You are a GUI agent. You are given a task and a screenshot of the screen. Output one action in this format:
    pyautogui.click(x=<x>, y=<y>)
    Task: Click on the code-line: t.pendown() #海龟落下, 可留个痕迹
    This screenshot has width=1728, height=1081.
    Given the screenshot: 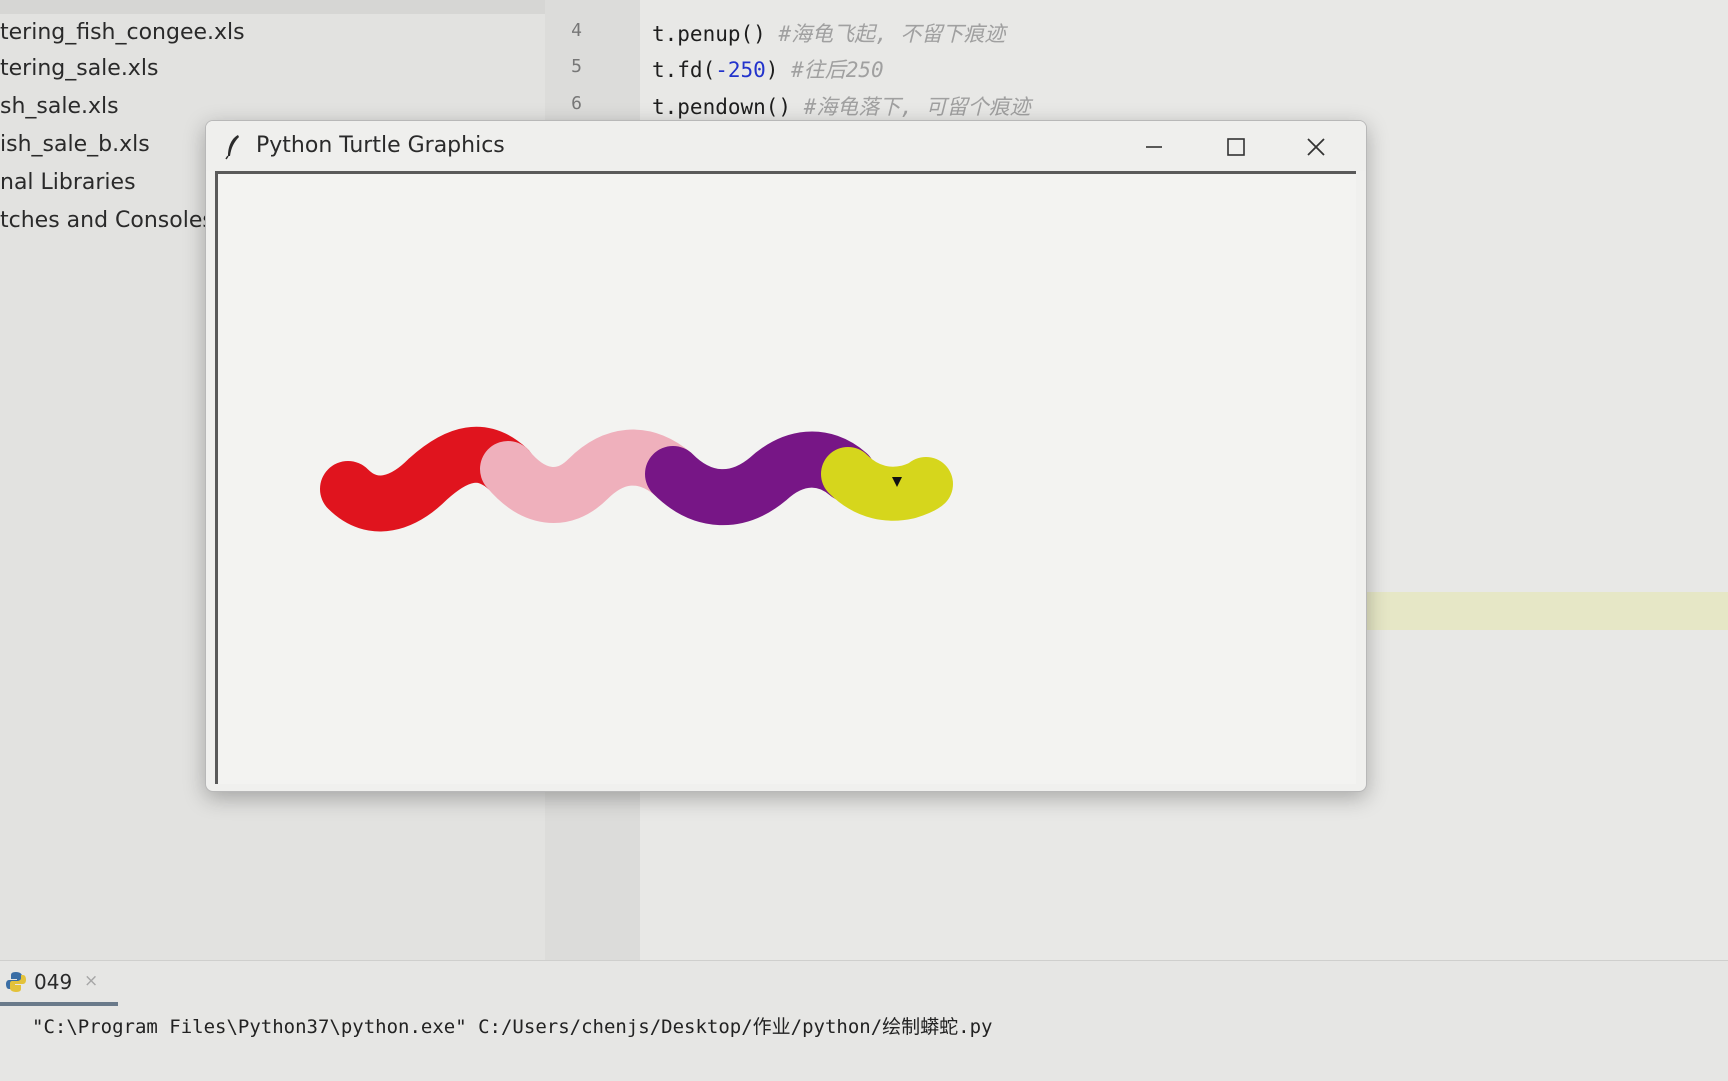 What is the action you would take?
    pyautogui.click(x=841, y=106)
    